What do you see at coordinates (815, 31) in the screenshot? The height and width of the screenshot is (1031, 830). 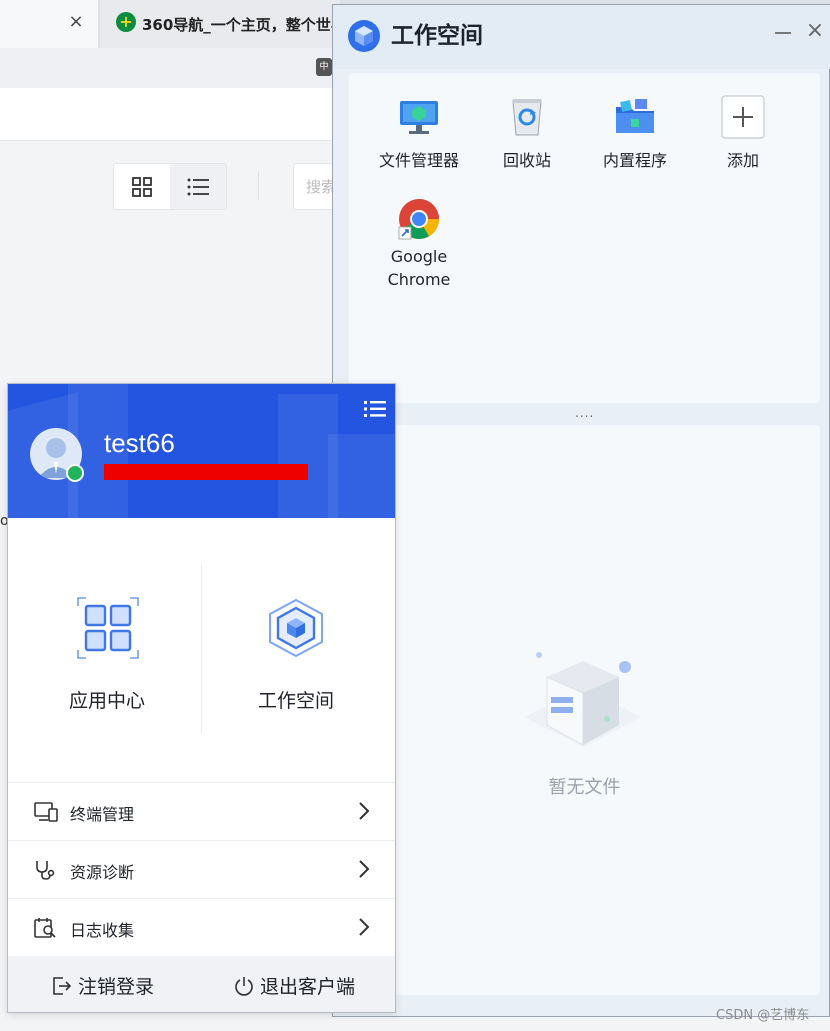 I see `close-icon: ×` at bounding box center [815, 31].